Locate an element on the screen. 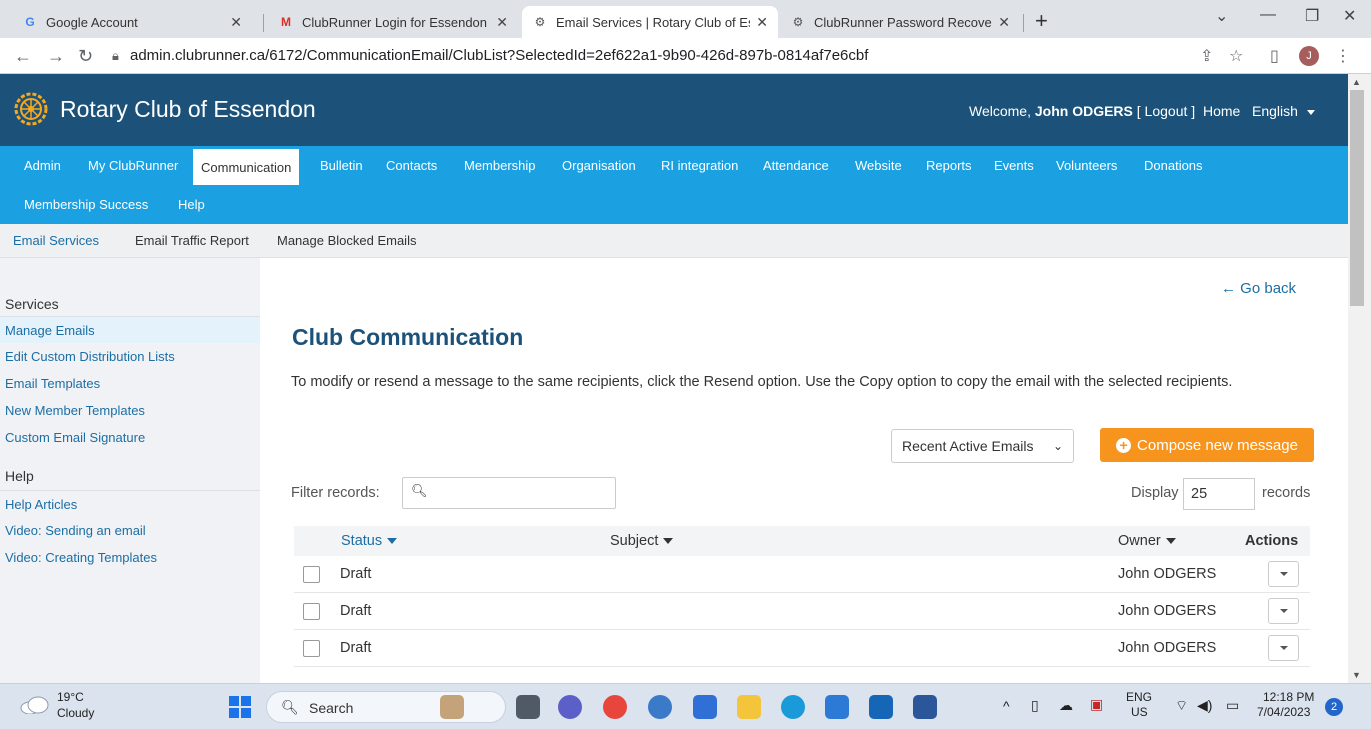 The height and width of the screenshot is (729, 1371). kebab-menu-icon: ⋮ is located at coordinates (1343, 56).